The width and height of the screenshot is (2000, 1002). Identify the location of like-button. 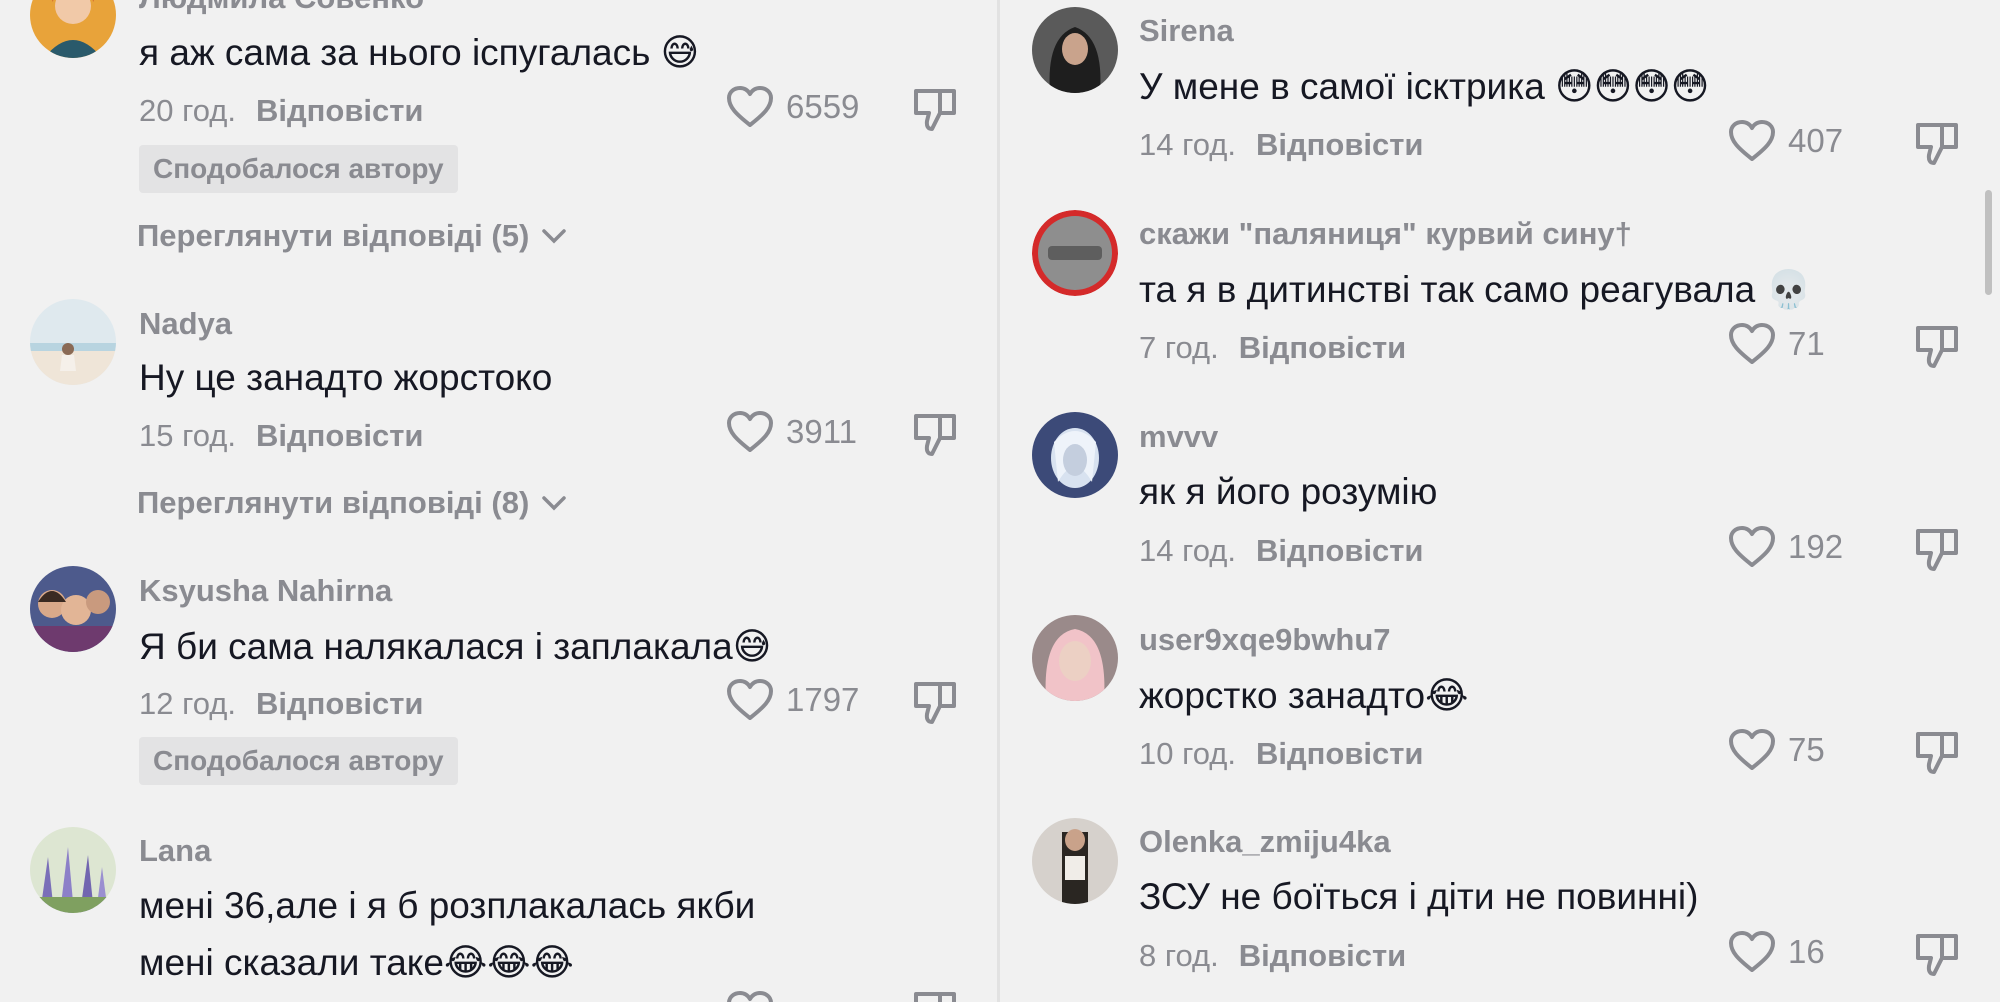
(750, 996).